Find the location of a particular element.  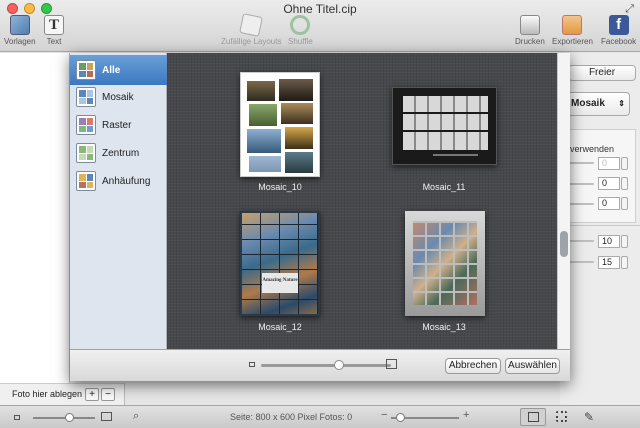

templates-icon is located at coordinates (19, 25).